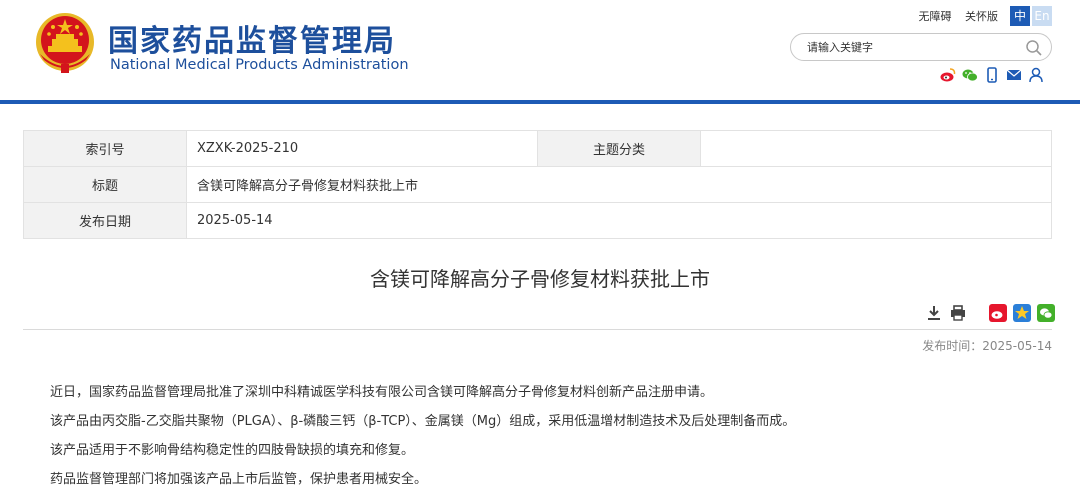  What do you see at coordinates (105, 148) in the screenshot?
I see `index-key: 索引号` at bounding box center [105, 148].